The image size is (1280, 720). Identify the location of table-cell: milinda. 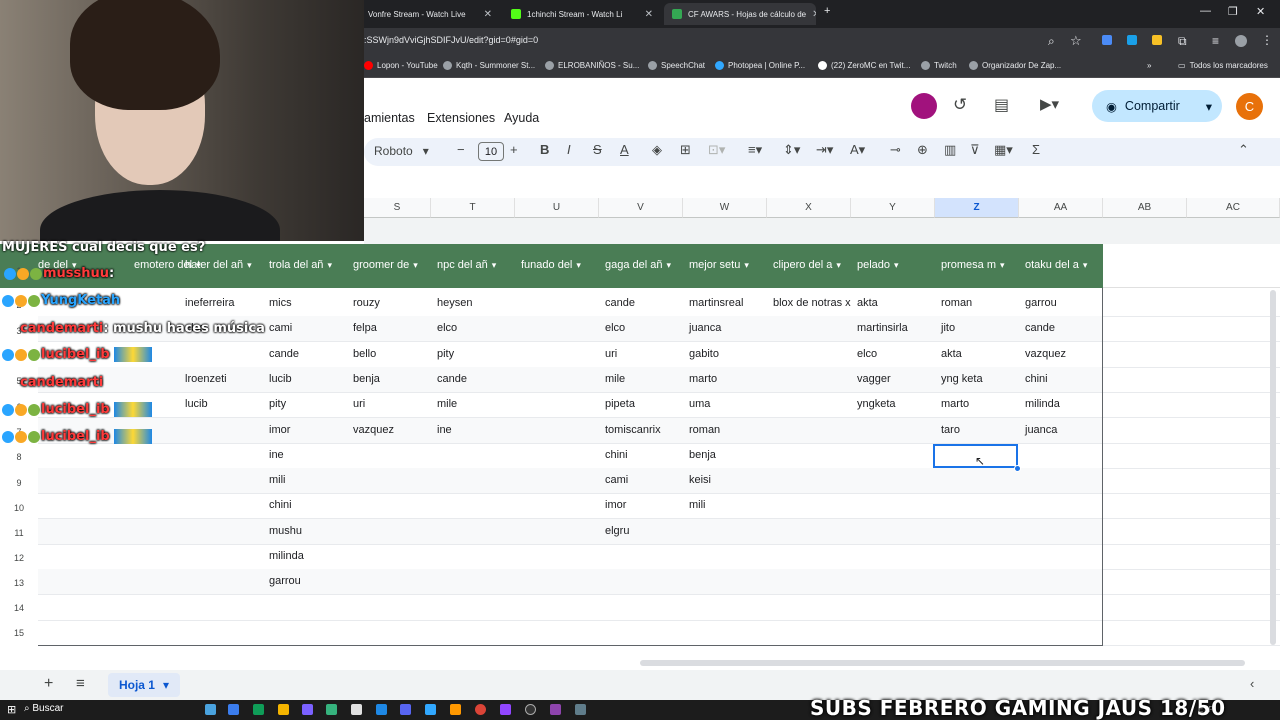
(286, 556).